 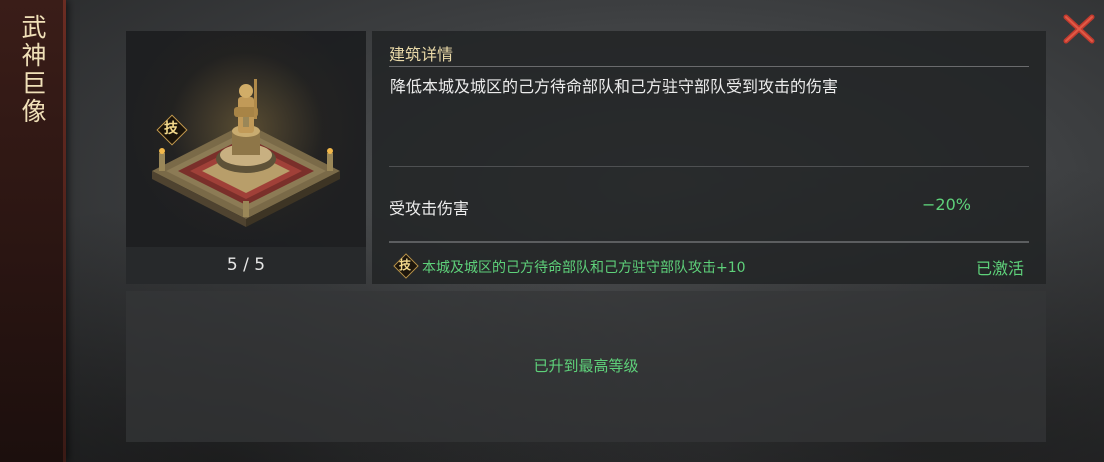 What do you see at coordinates (34, 69) in the screenshot?
I see `building-name: 武神巨像` at bounding box center [34, 69].